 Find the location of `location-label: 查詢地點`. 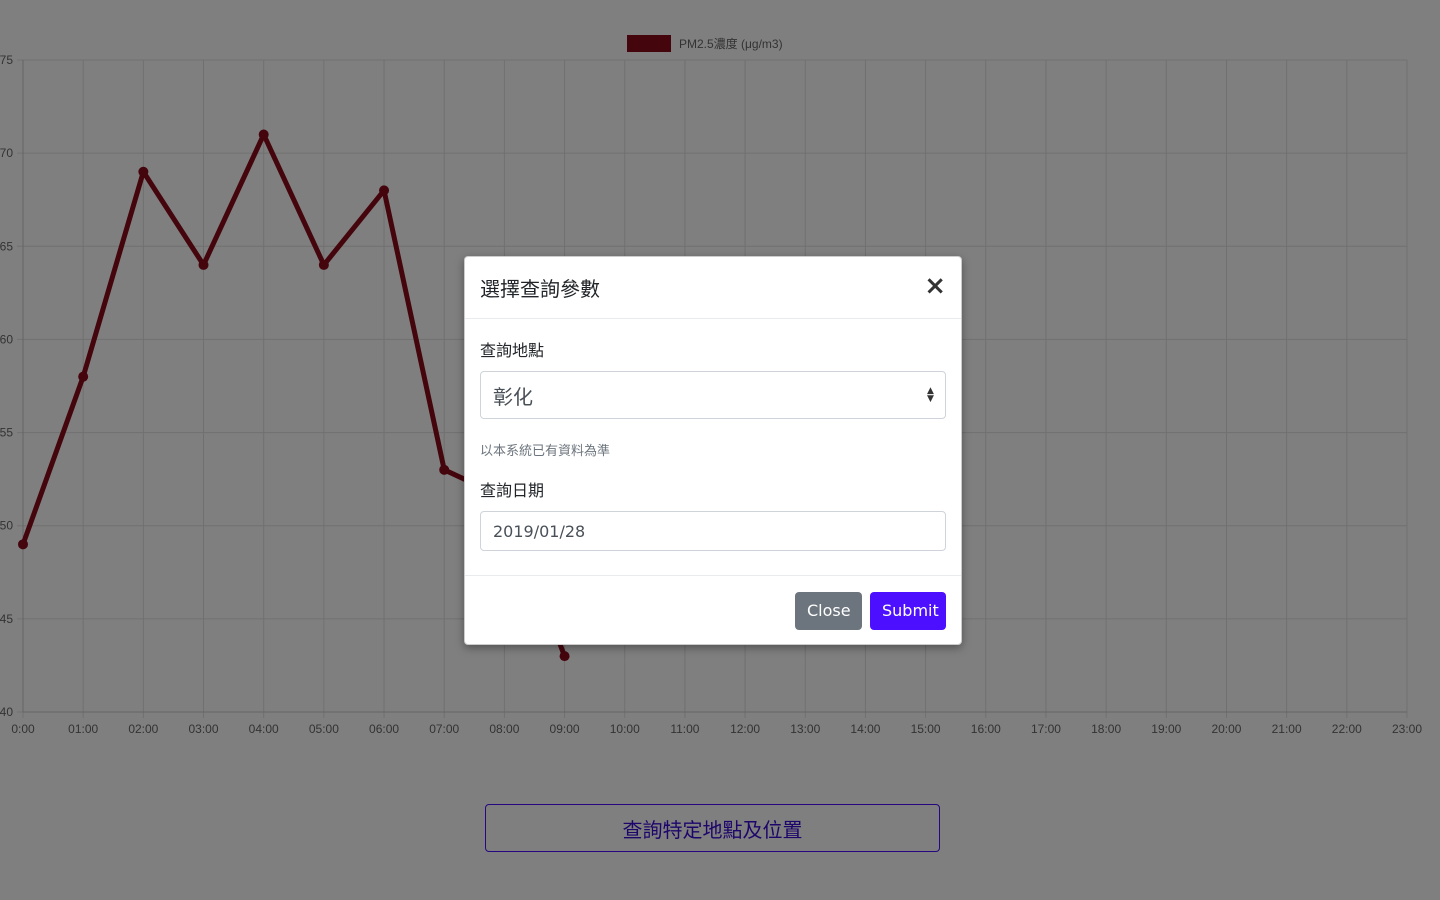

location-label: 查詢地點 is located at coordinates (512, 350).